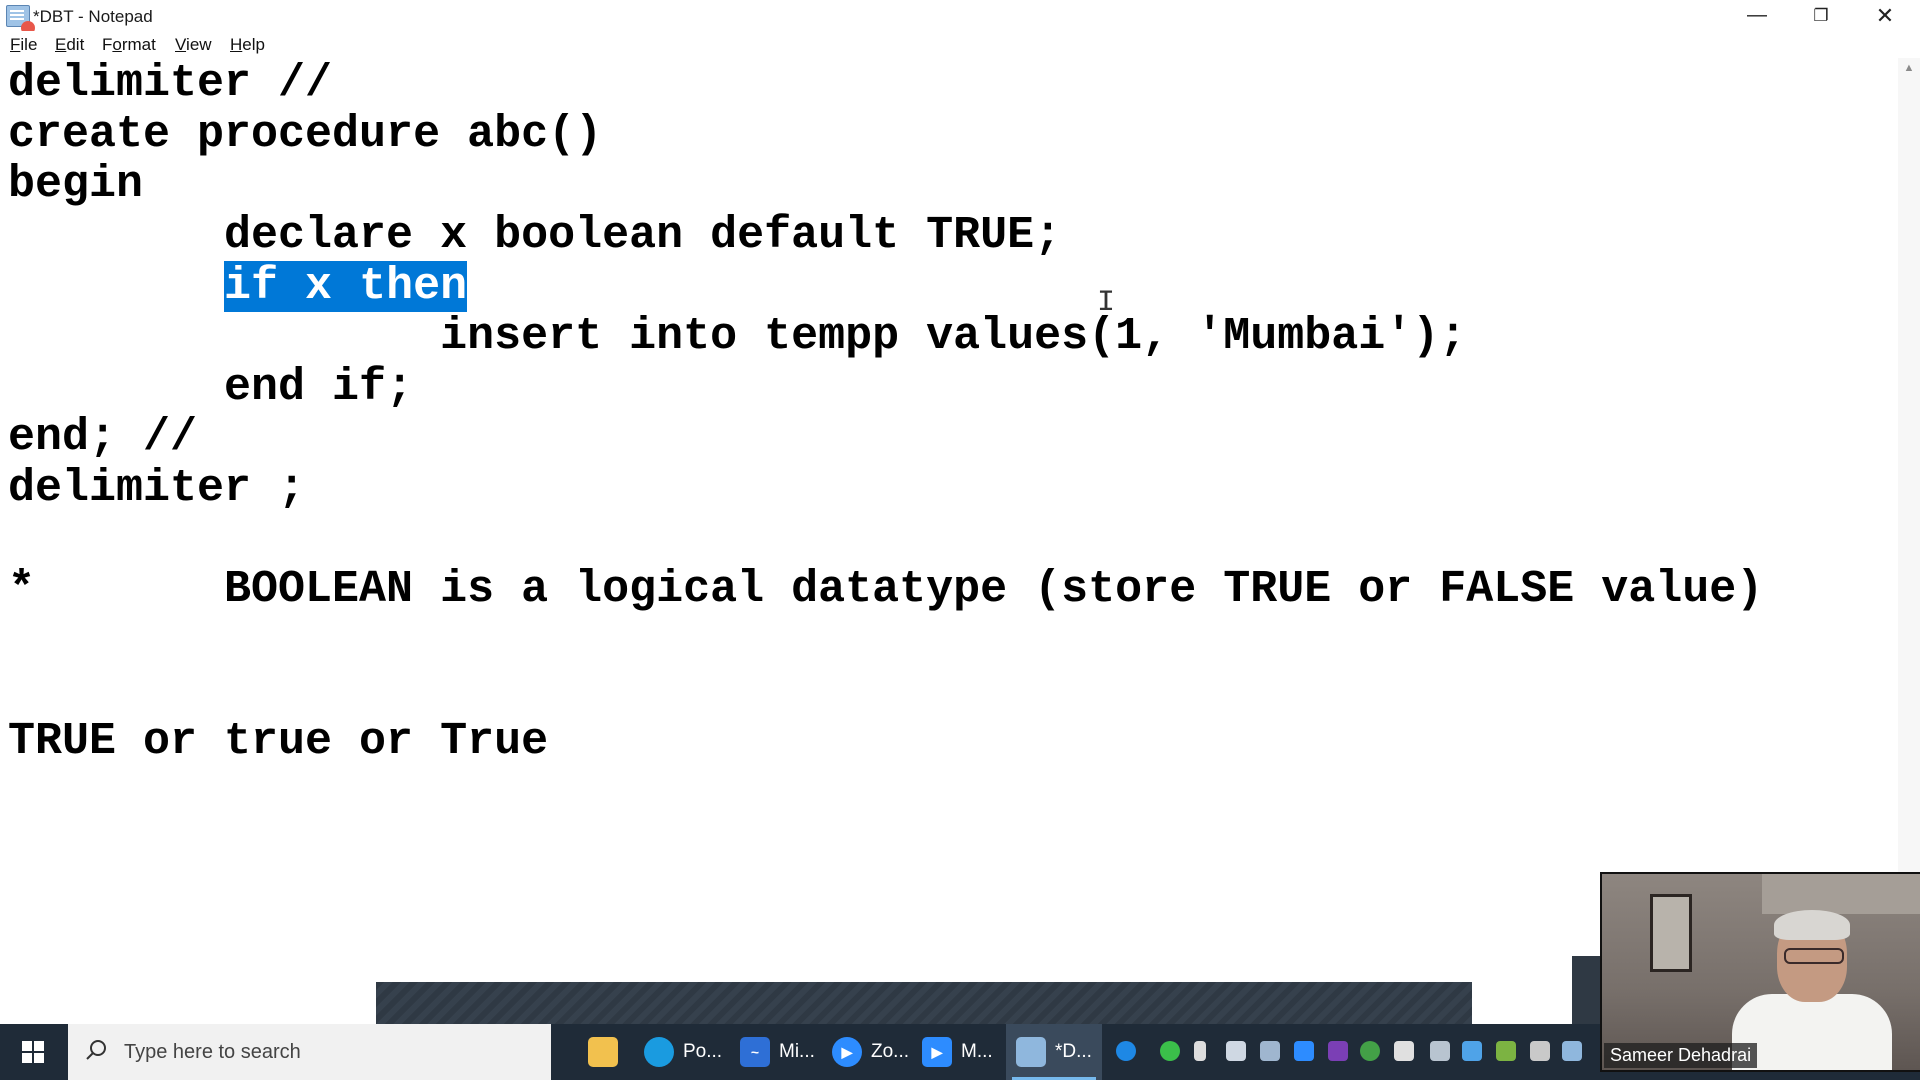 The height and width of the screenshot is (1080, 1920). I want to click on menu-view-label: iew, so click(199, 44).